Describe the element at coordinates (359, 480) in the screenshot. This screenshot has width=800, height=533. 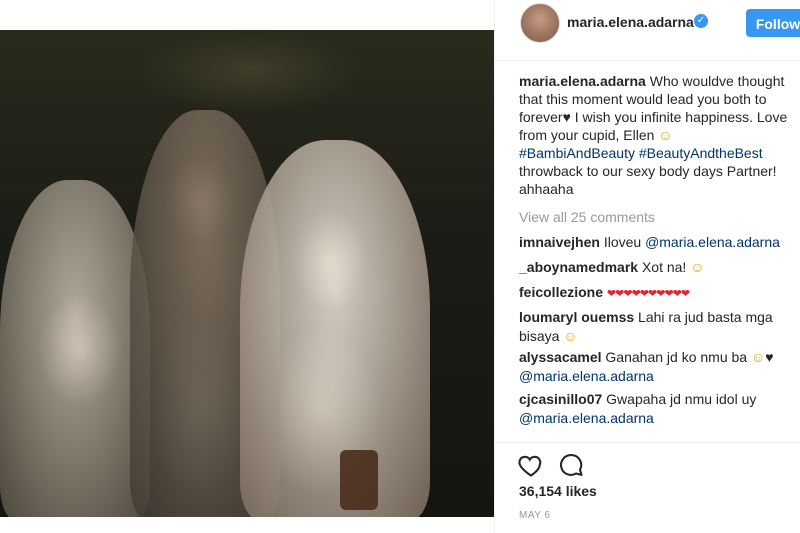
I see `photo-glass` at that location.